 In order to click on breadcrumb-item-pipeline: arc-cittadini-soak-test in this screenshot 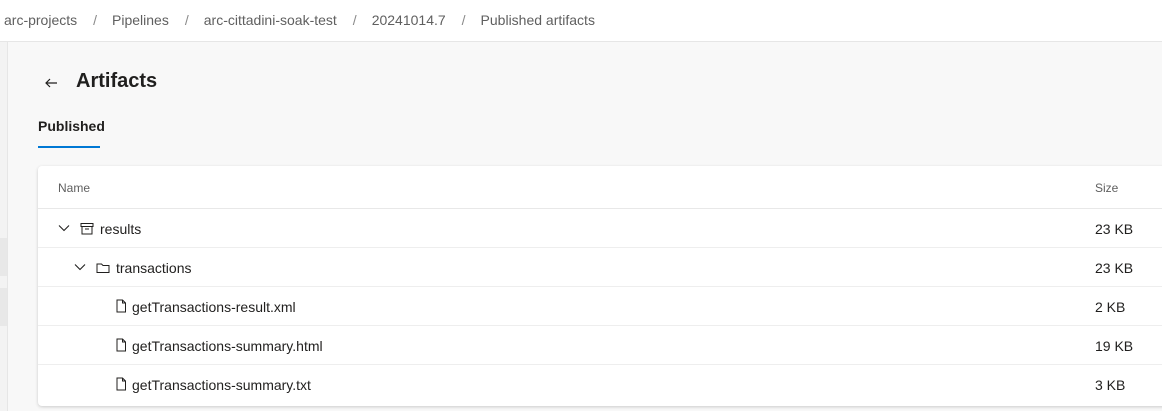, I will do `click(270, 20)`.